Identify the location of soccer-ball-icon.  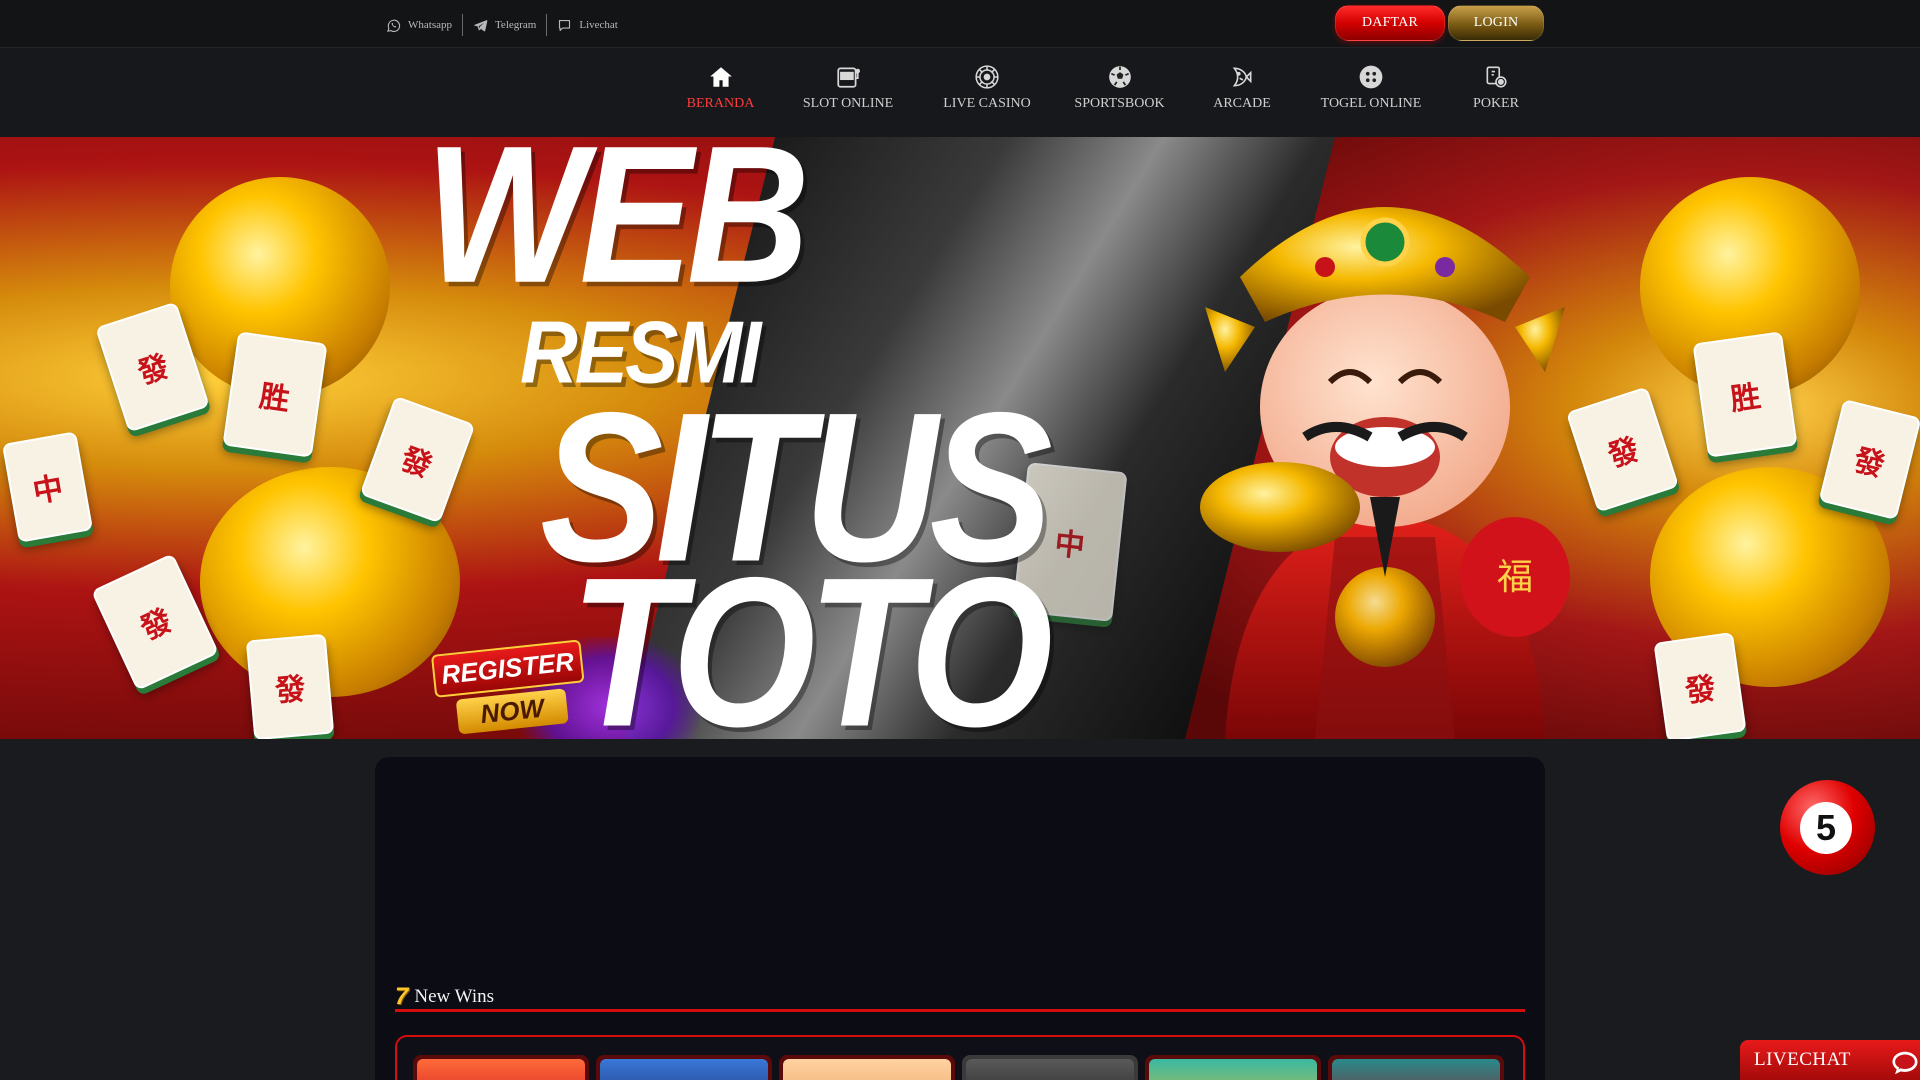
(1119, 77).